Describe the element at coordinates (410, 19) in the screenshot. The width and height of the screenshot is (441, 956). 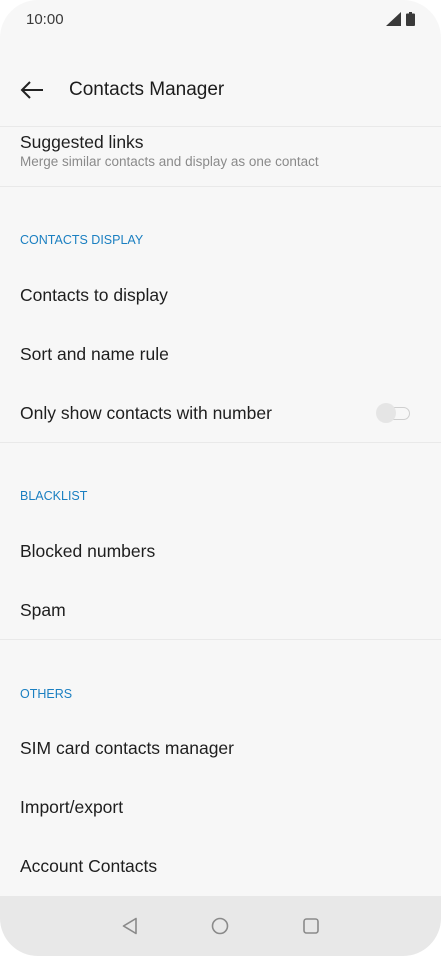
I see `battery-icon` at that location.